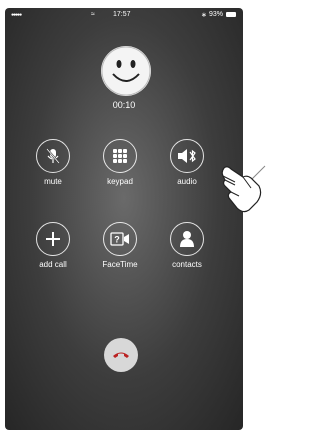 This screenshot has width=320, height=435. I want to click on bluetooth-speaker-icon, so click(187, 156).